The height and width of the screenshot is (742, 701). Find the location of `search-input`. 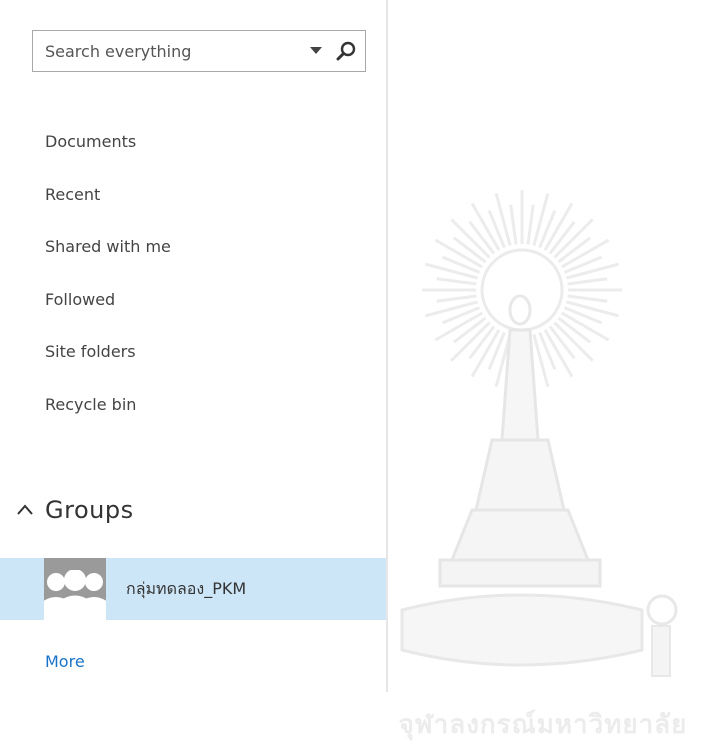

search-input is located at coordinates (169, 51).